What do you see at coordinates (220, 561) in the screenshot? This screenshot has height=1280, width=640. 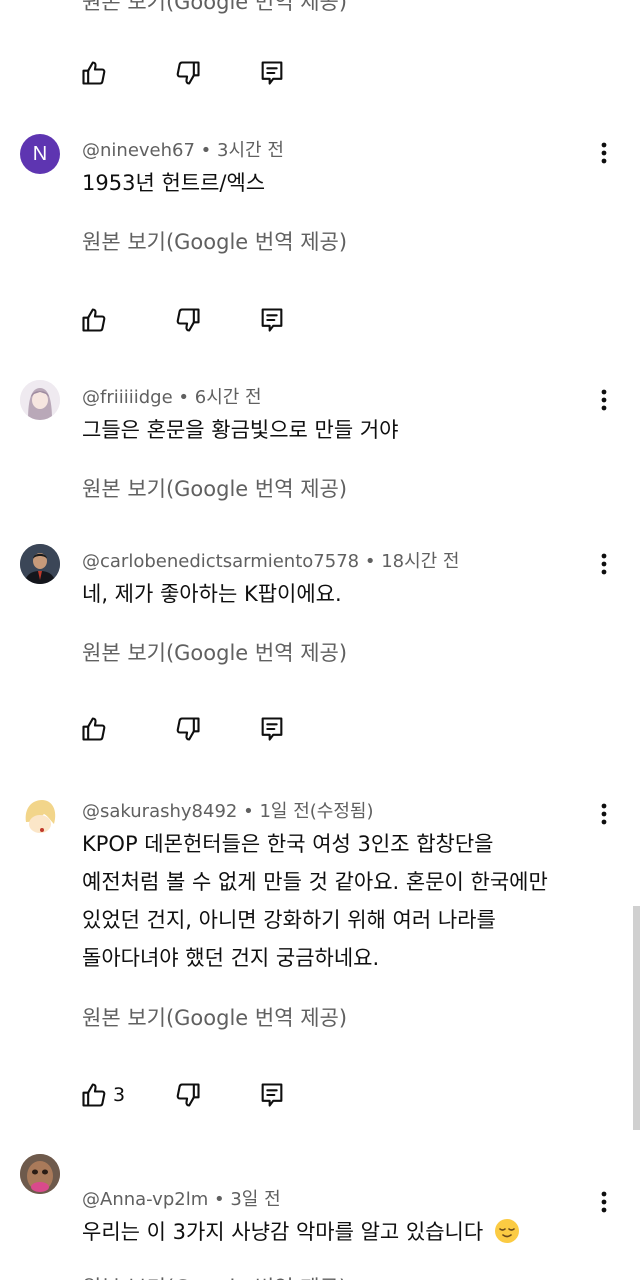 I see `comment-author: @carlobenedictsarmiento7578` at bounding box center [220, 561].